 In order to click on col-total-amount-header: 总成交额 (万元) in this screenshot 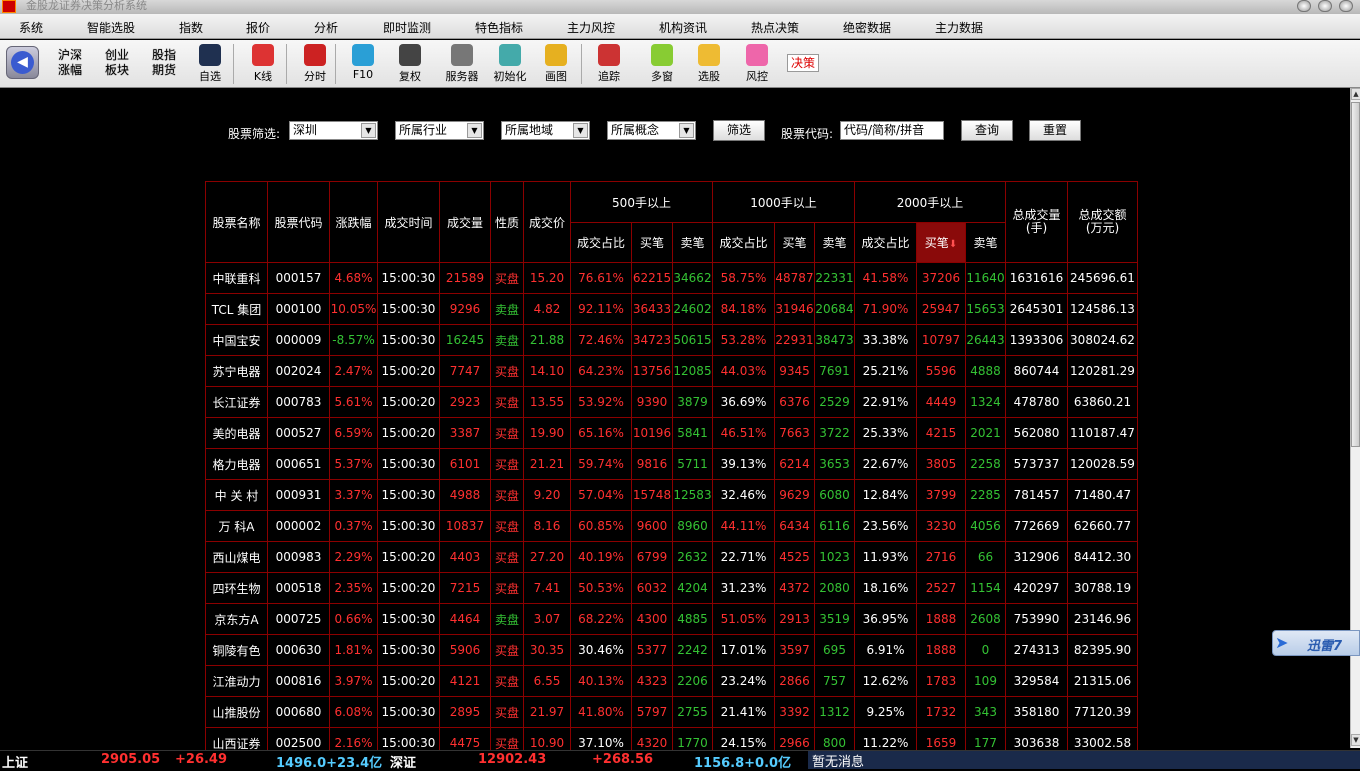, I will do `click(1102, 222)`.